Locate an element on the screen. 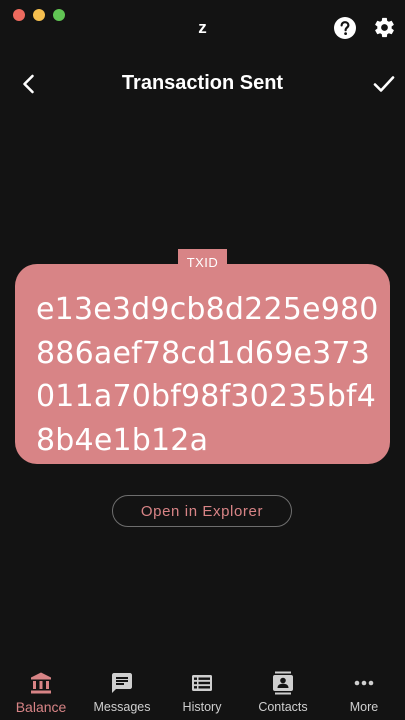 The image size is (405, 720). tab-label: History is located at coordinates (202, 707).